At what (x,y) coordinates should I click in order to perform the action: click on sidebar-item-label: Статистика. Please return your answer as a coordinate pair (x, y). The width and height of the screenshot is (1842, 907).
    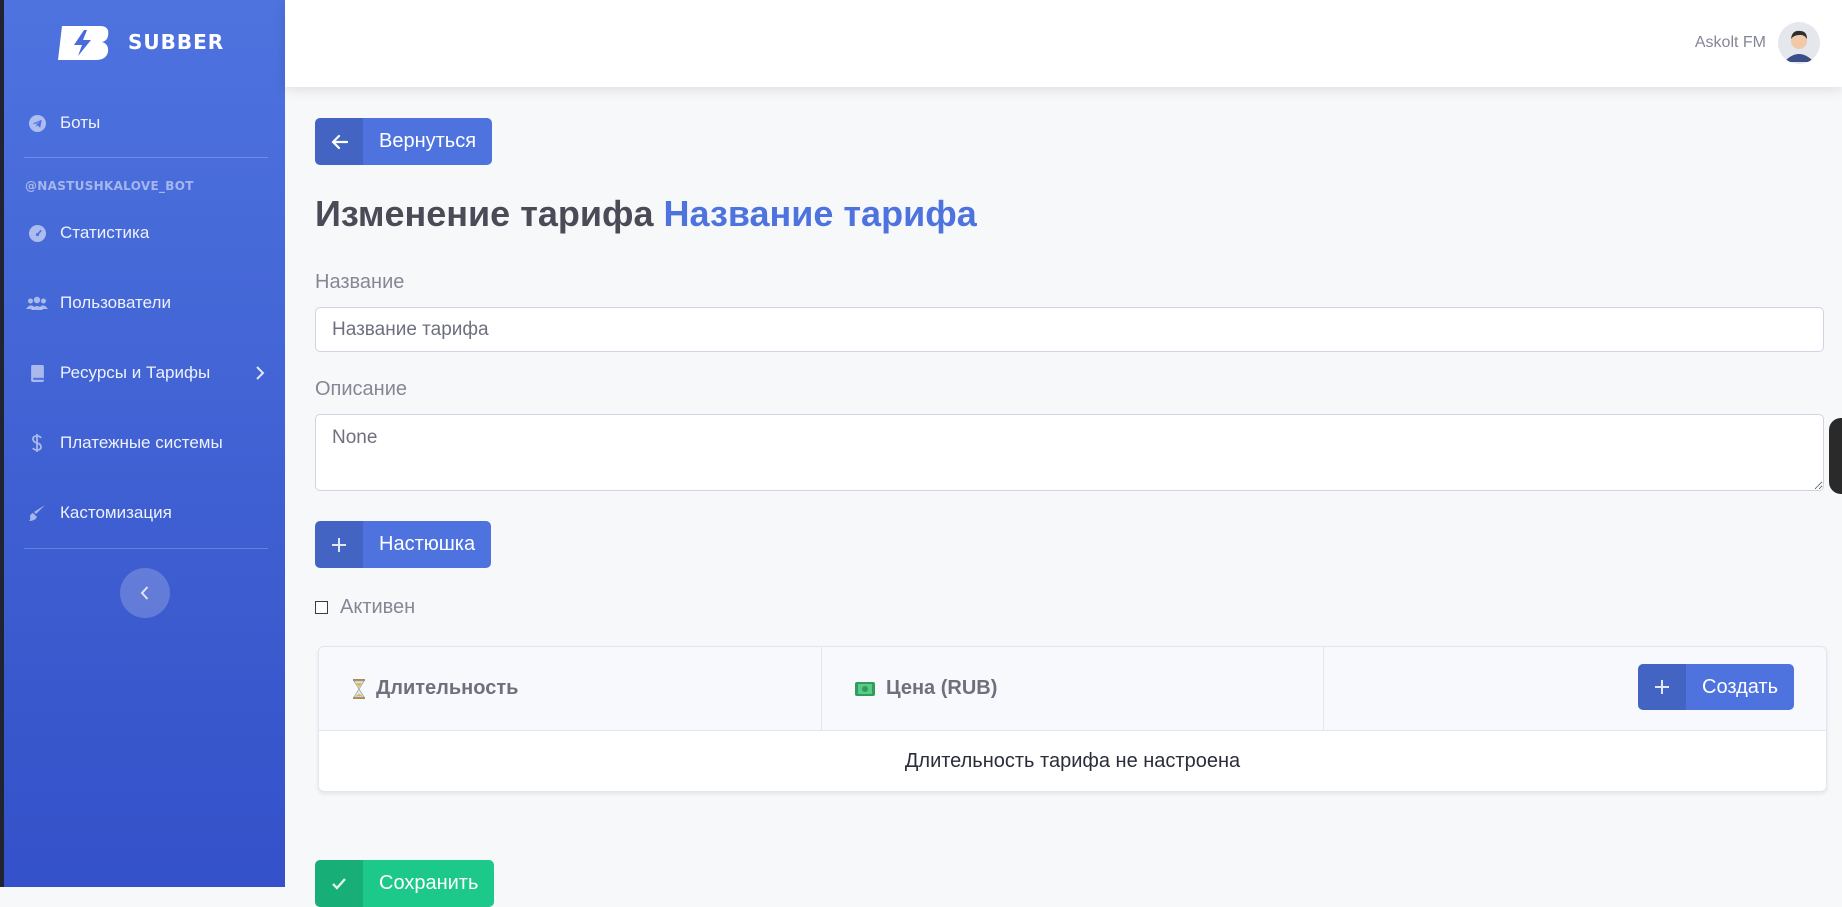
    Looking at the image, I should click on (105, 232).